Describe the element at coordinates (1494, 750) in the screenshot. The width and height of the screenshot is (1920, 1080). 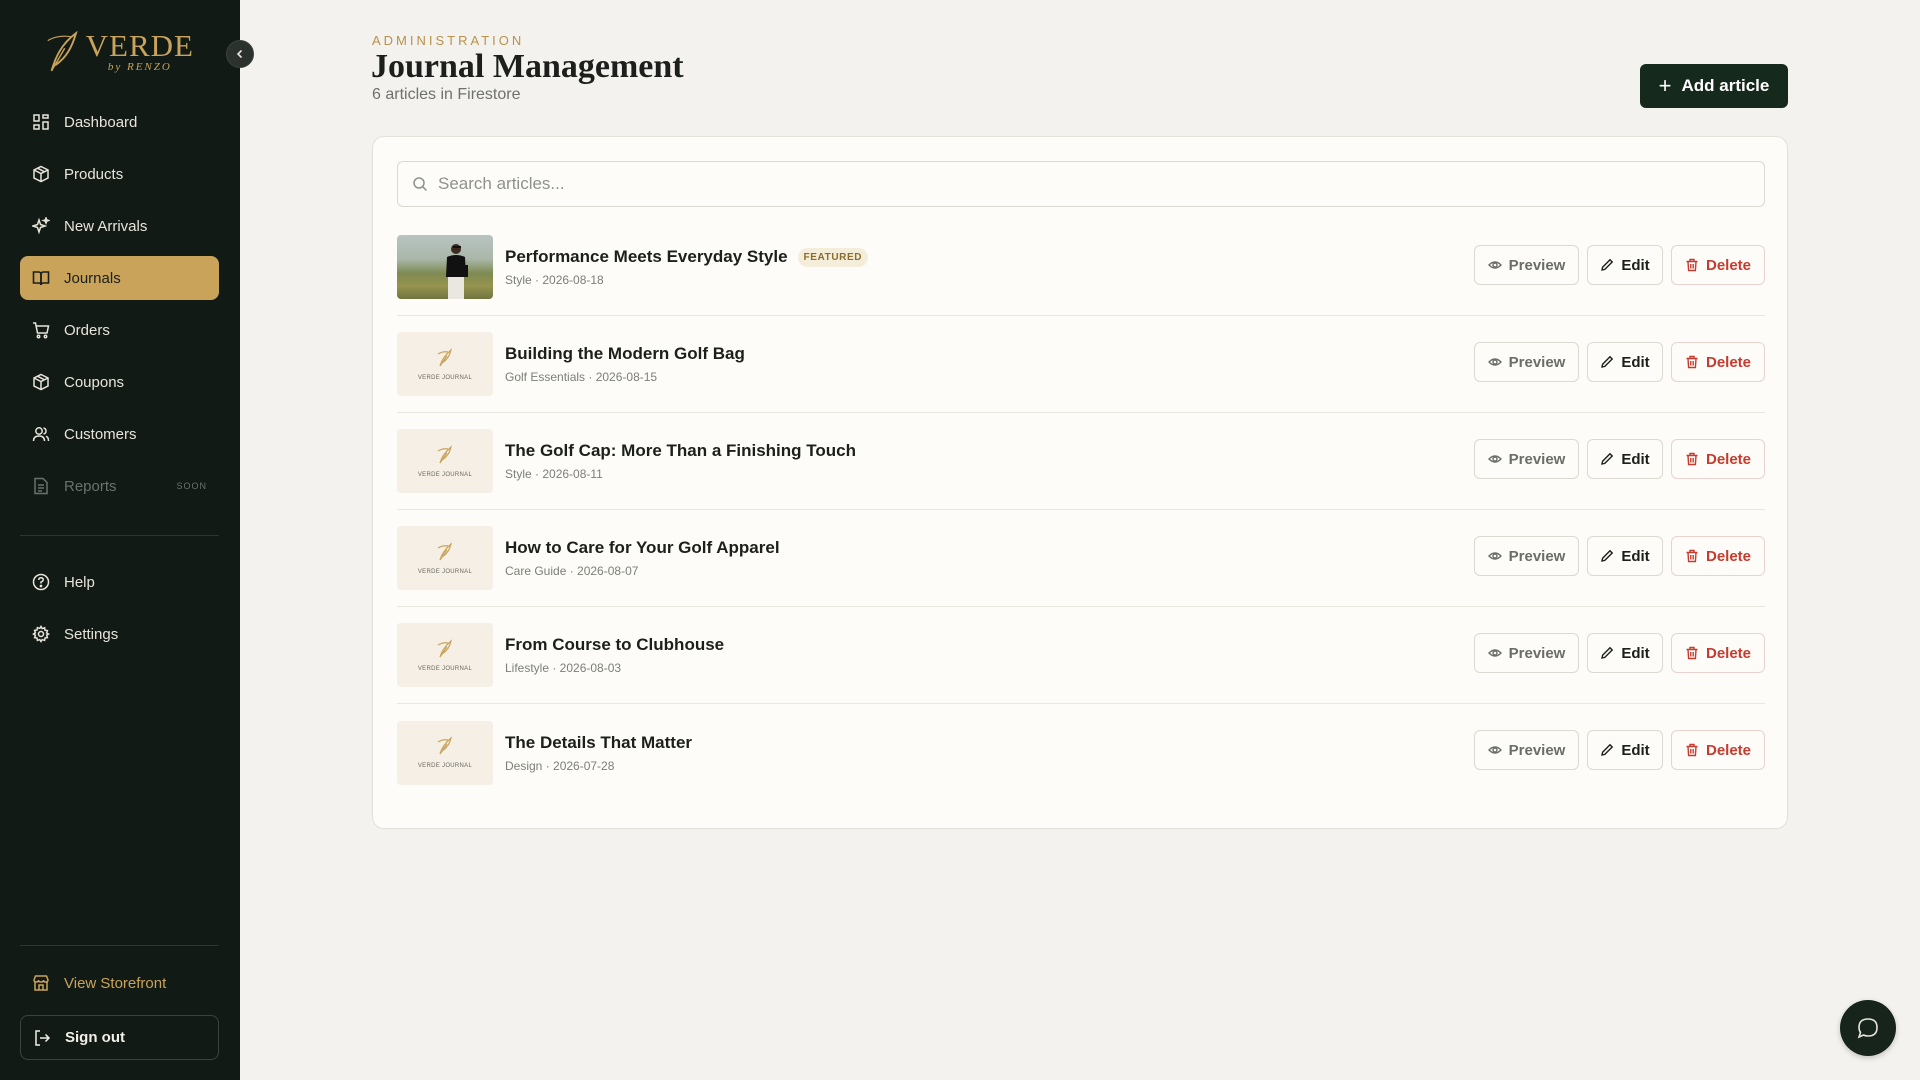
I see `eye-icon` at that location.